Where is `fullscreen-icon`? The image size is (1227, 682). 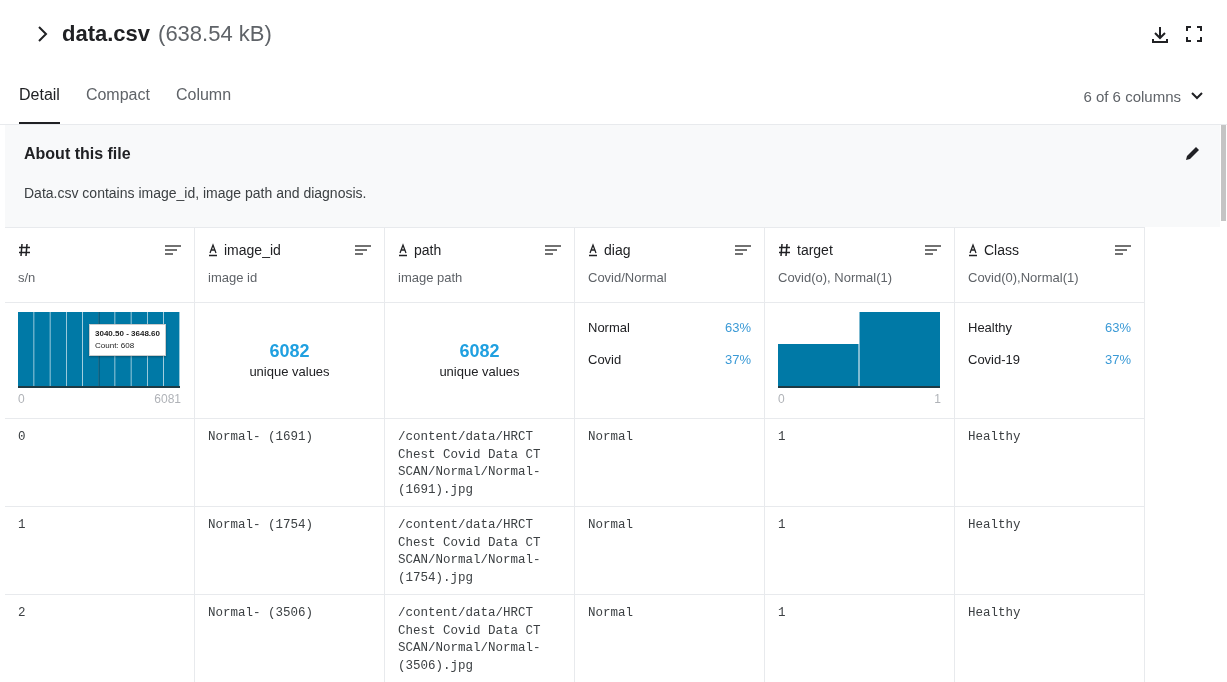 fullscreen-icon is located at coordinates (1194, 34).